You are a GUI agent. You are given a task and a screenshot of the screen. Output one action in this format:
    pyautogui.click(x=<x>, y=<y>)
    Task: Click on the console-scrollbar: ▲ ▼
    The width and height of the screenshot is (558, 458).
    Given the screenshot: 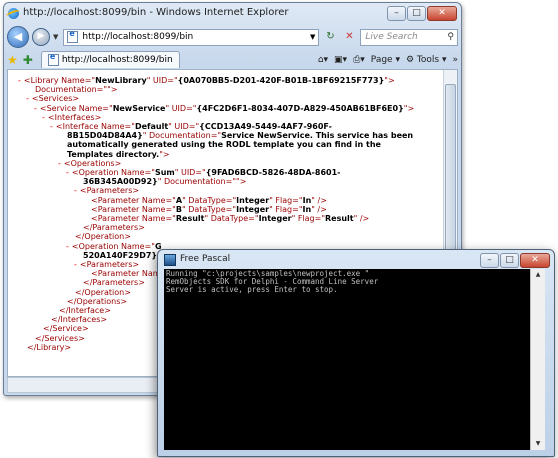 What is the action you would take?
    pyautogui.click(x=537, y=359)
    